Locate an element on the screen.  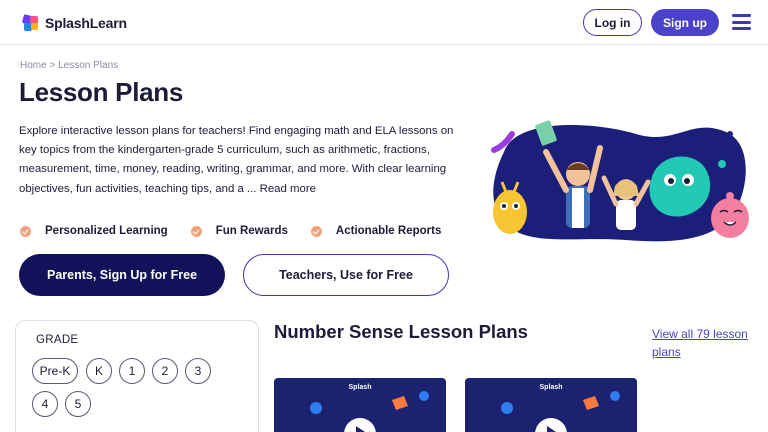
logo: SplashLearn is located at coordinates (73, 23).